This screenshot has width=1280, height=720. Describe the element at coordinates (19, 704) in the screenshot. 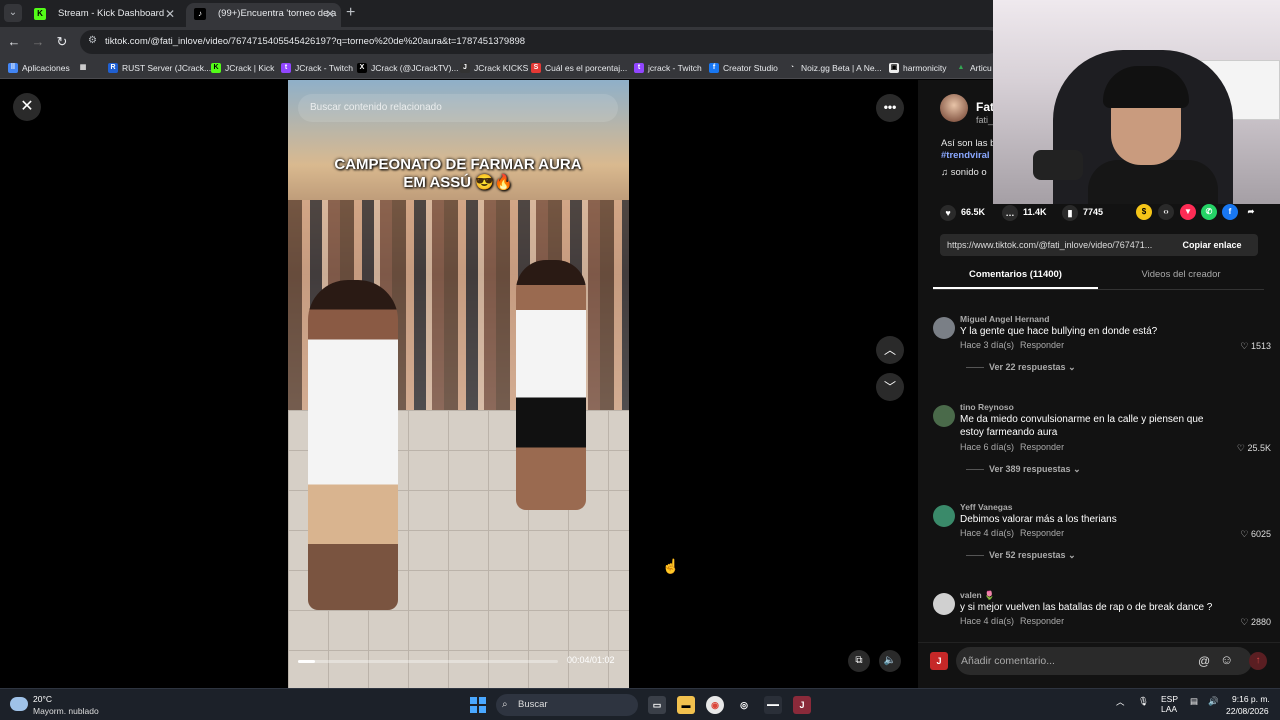

I see `cloud-icon` at that location.